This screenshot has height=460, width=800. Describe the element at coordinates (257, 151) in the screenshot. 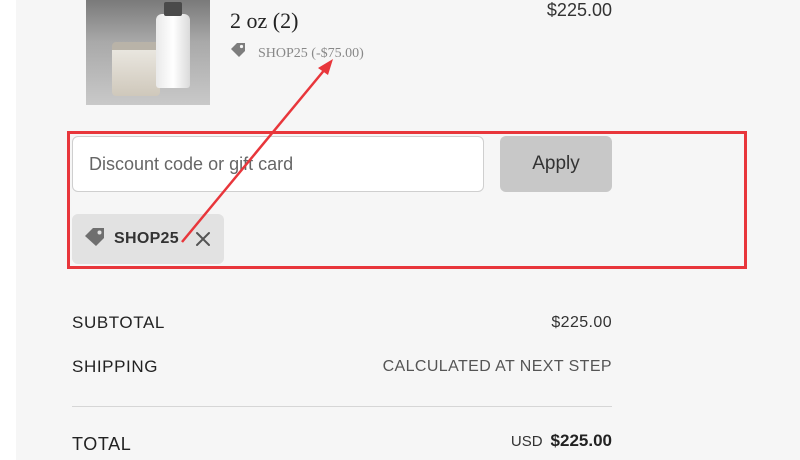

I see `annotation-arrow` at that location.